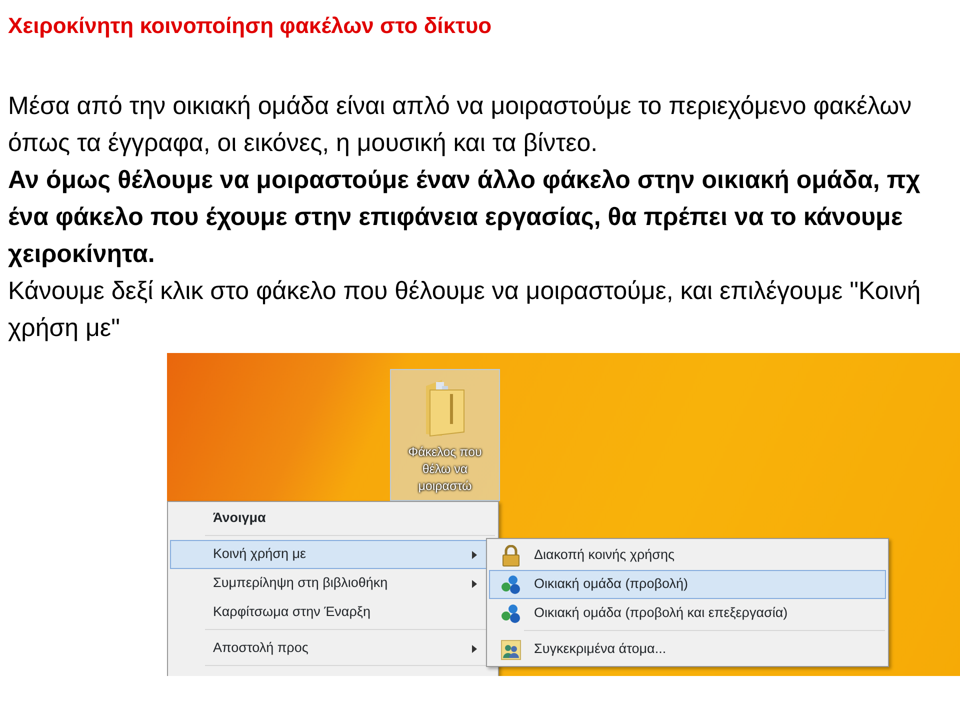 Image resolution: width=960 pixels, height=720 pixels. What do you see at coordinates (465, 217) in the screenshot?
I see `bold-paragraph: Αν όμως θέλουμε να μοιραστούμε έναν άλλο φάκελο στην οικιακή ομάδα, πχ ένα φάκελο που έχουμε στην επιφάνεια εργασίας, θα πρέπει να το κάνουμε χειροκίνητα.` at bounding box center [465, 217].